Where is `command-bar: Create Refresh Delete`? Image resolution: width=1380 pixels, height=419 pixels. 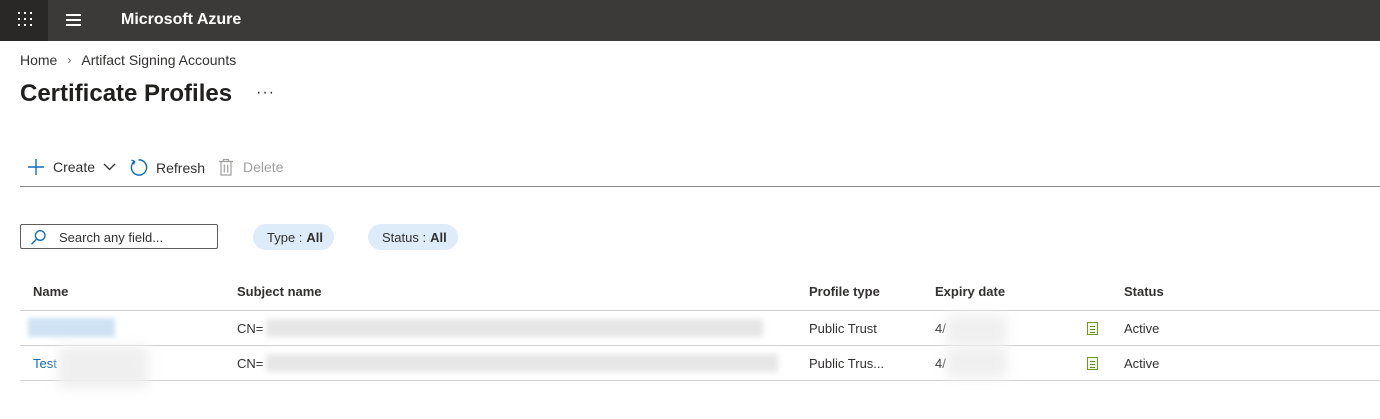
command-bar: Create Refresh Delete is located at coordinates (700, 169).